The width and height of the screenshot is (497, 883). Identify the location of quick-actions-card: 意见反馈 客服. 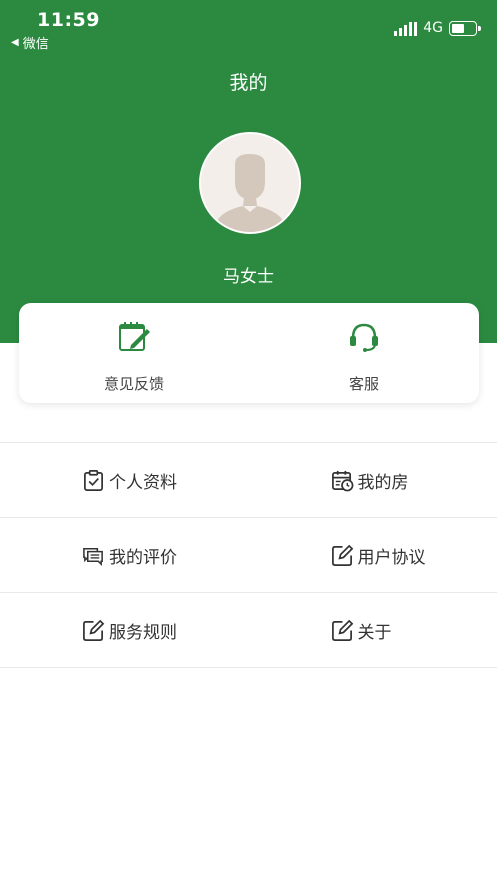
(249, 353).